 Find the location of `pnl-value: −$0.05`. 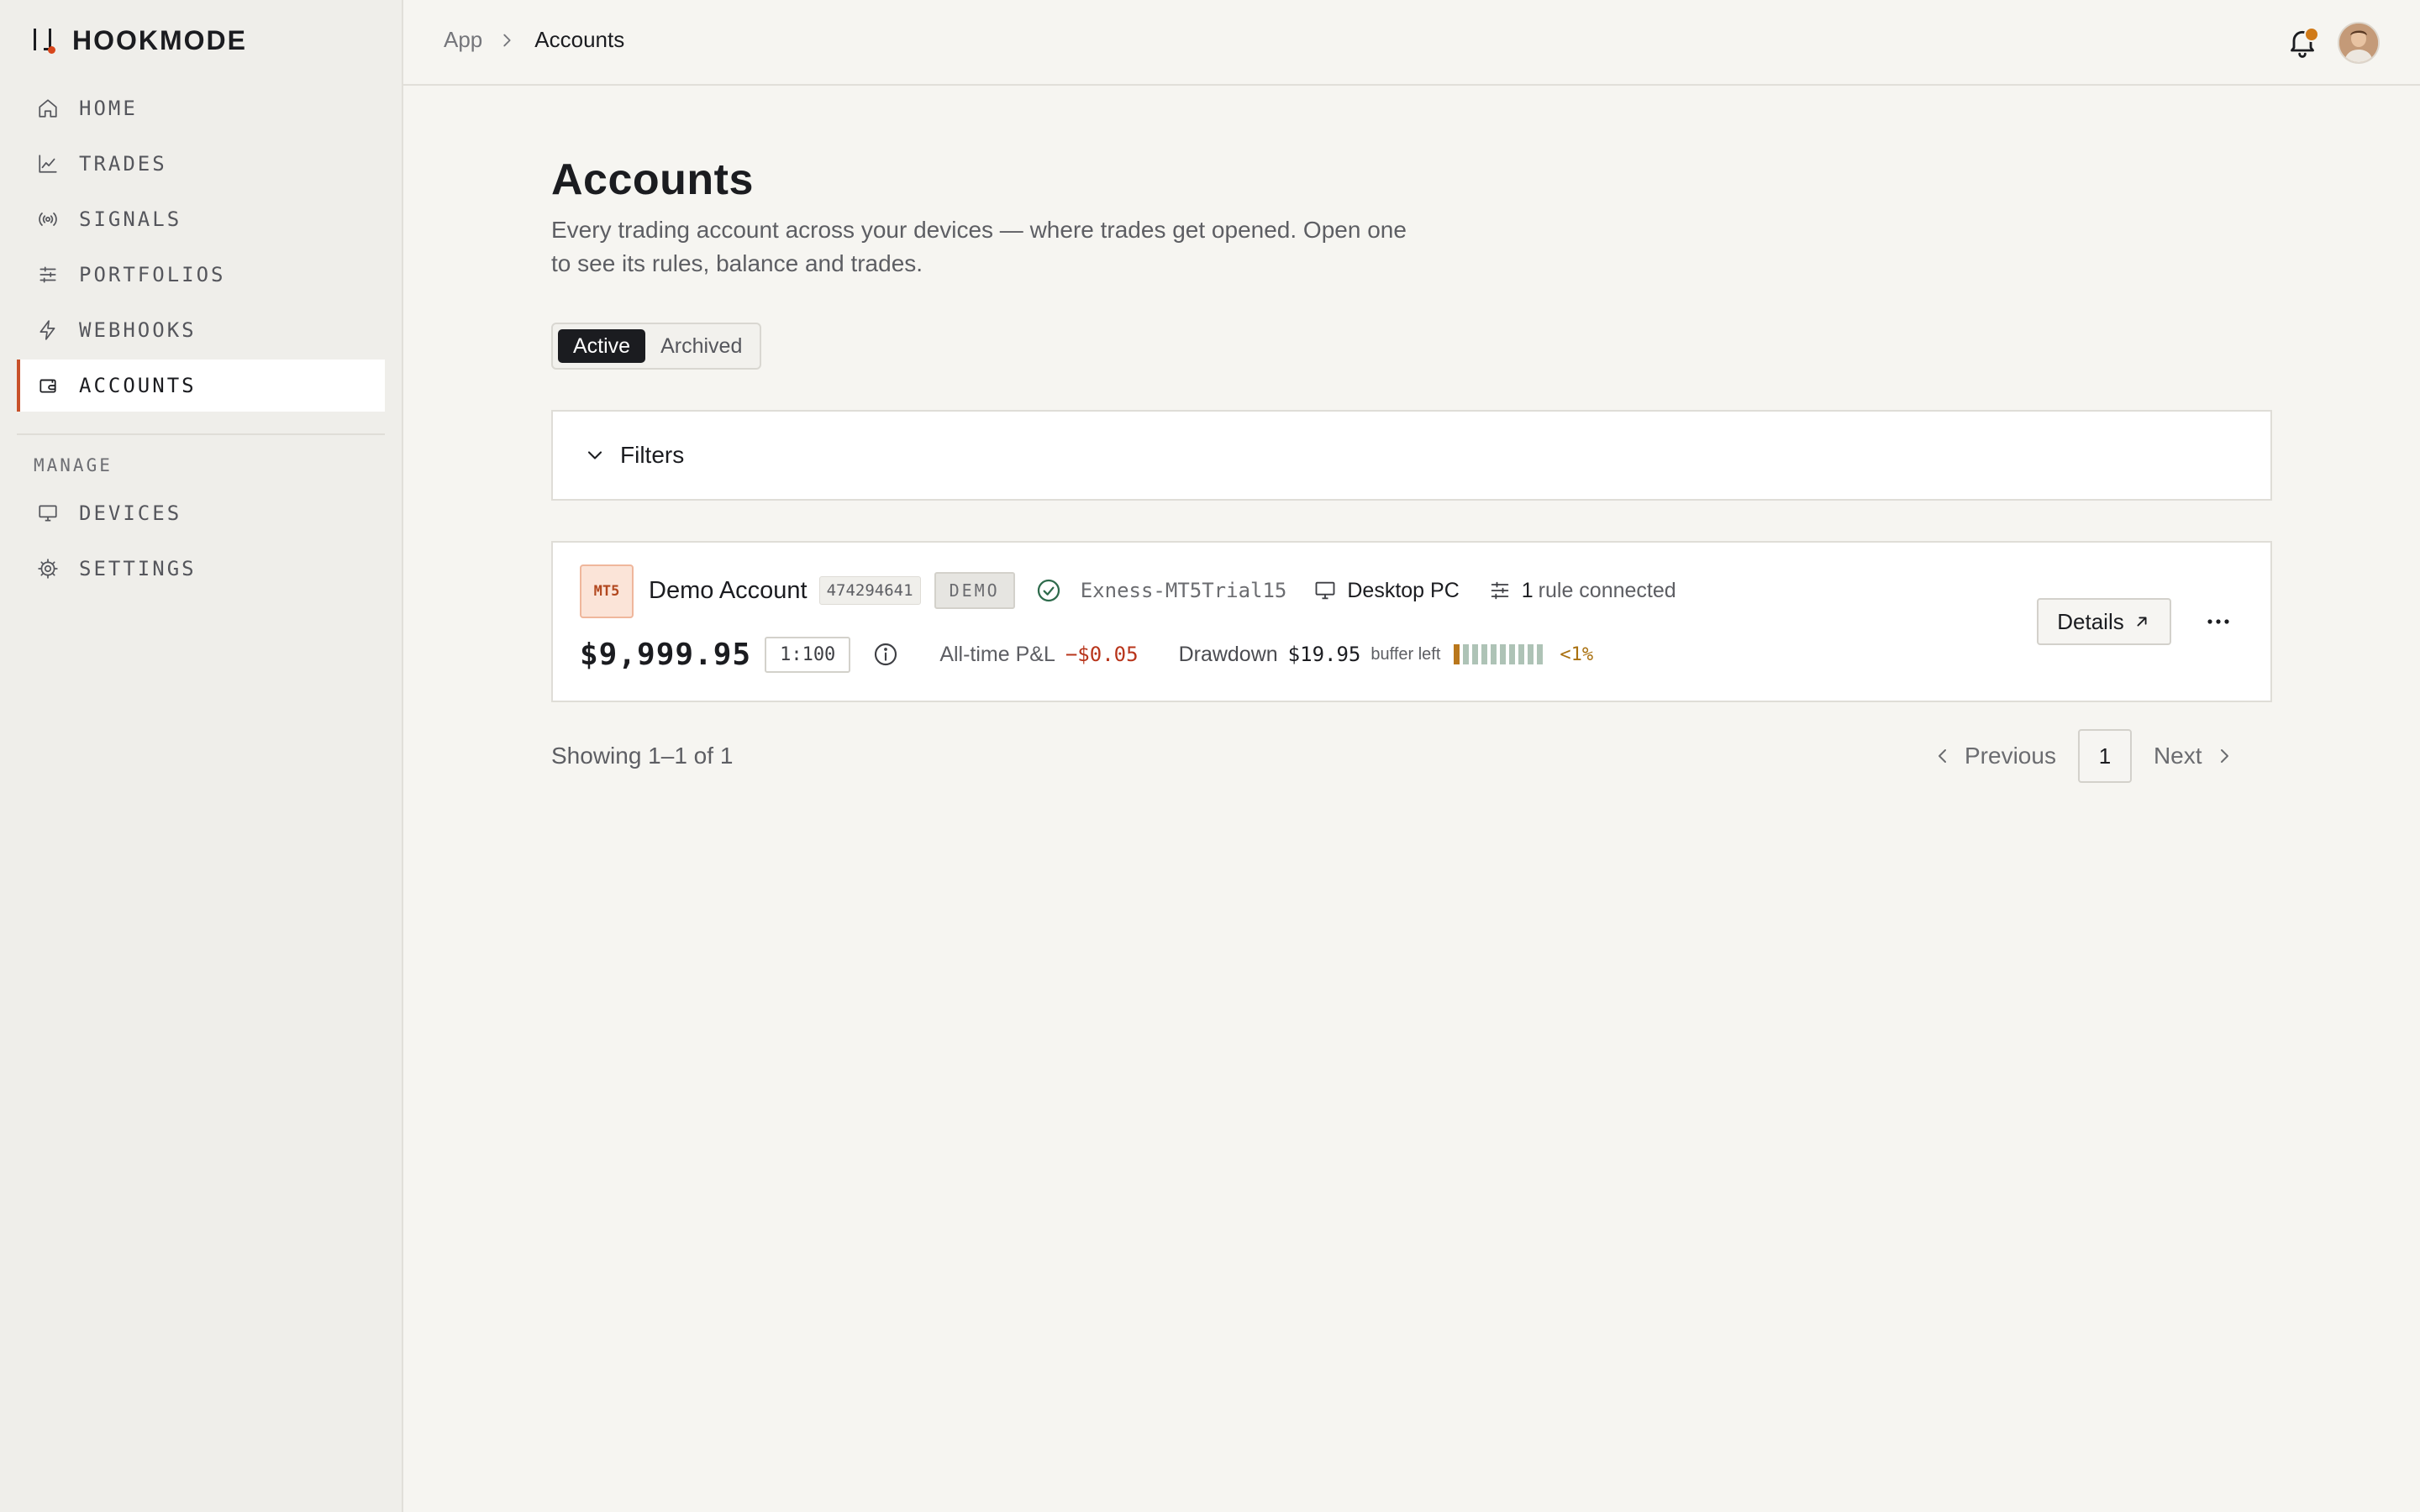

pnl-value: −$0.05 is located at coordinates (1102, 654).